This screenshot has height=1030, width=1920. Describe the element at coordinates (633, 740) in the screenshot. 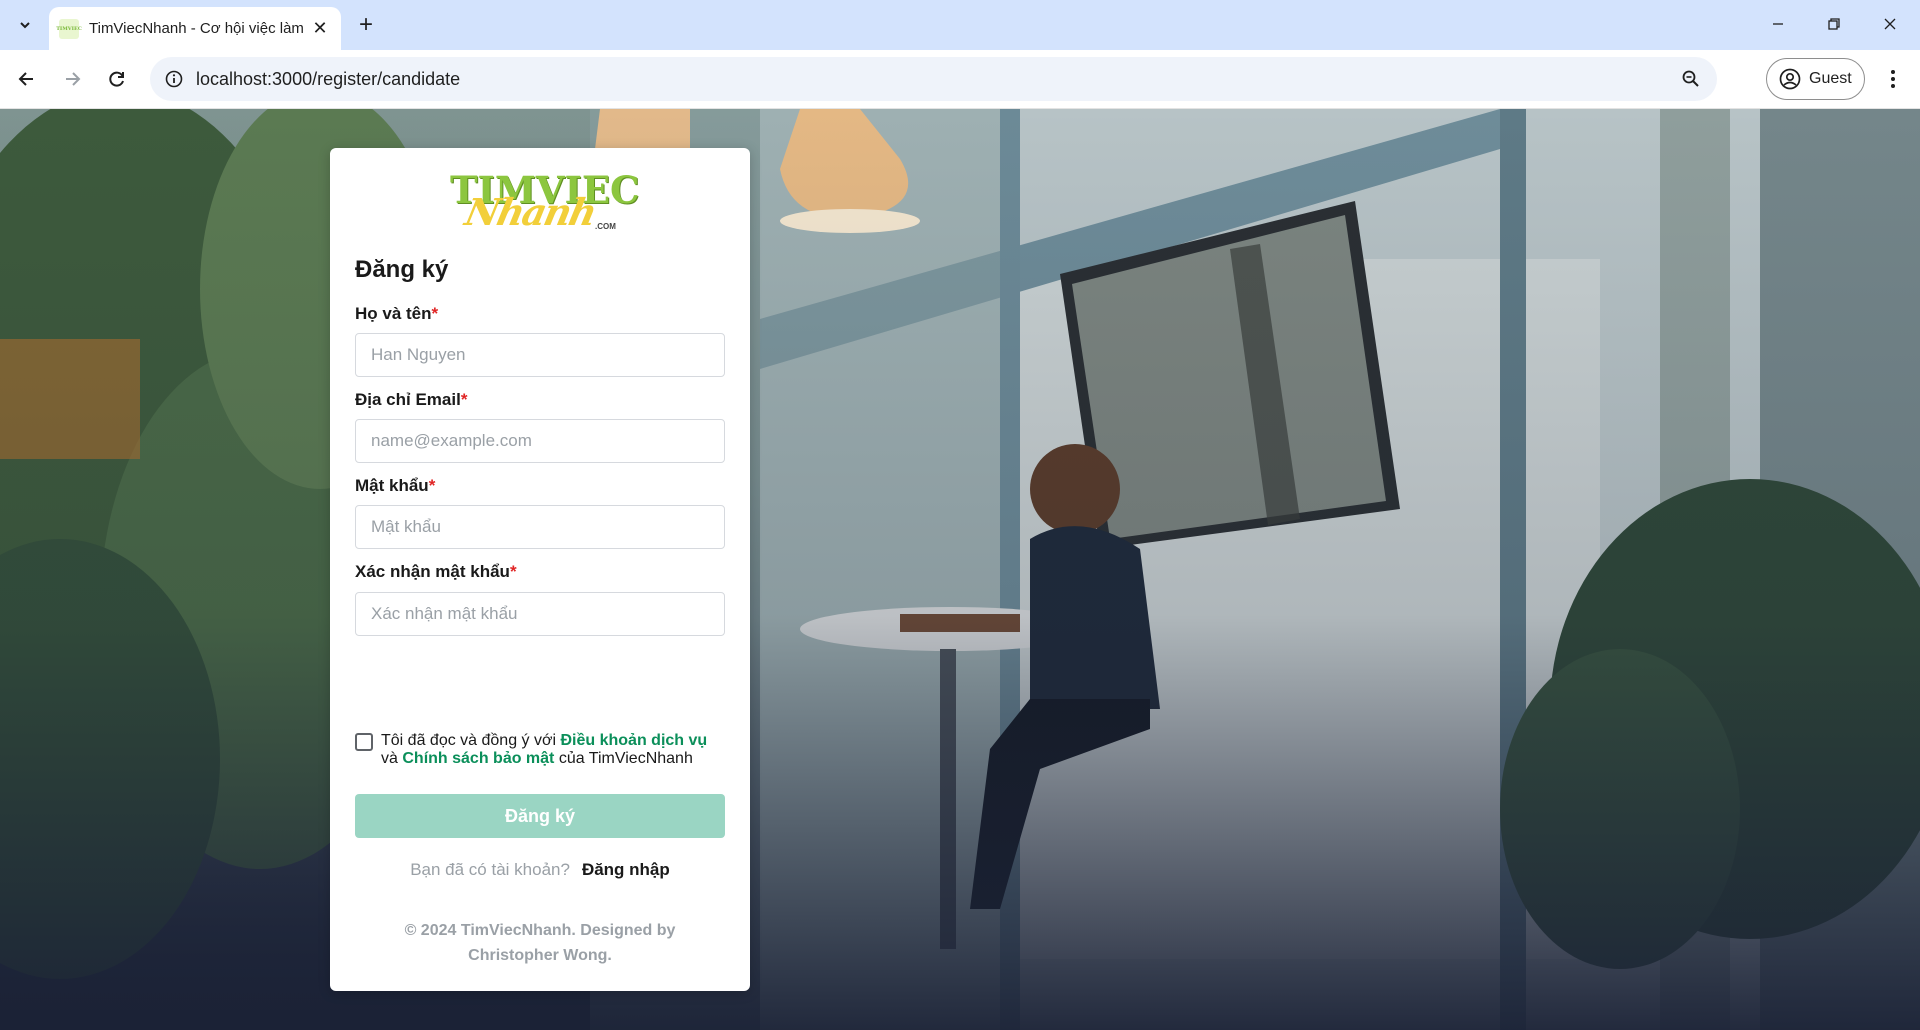

I see `terms-of-service-link: Điều khoản dịch vụ` at that location.